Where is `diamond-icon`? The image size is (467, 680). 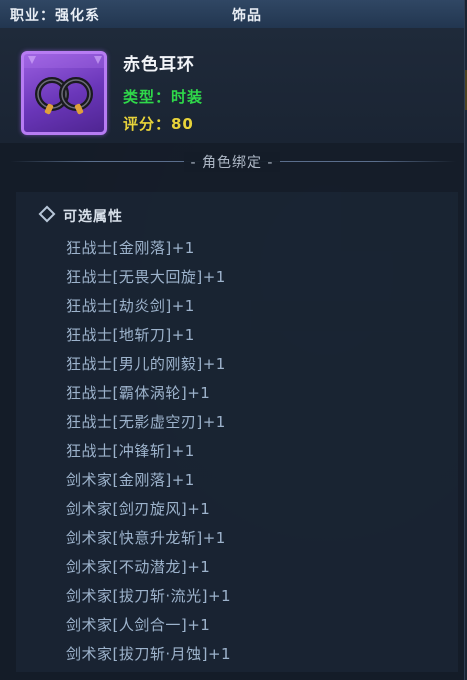 diamond-icon is located at coordinates (47, 214).